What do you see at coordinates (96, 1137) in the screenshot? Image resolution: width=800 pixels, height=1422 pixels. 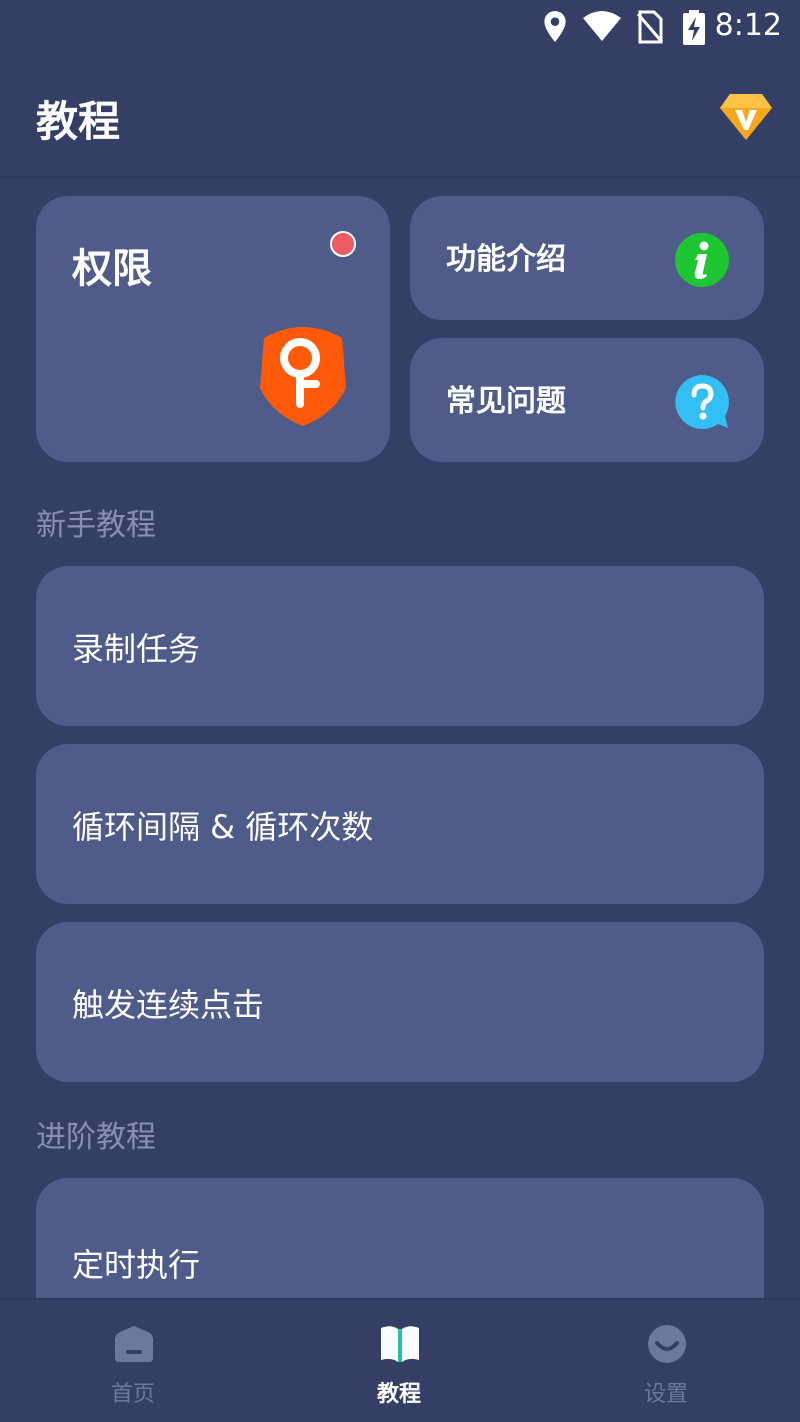 I see `section-title-advanced: 进阶教程` at bounding box center [96, 1137].